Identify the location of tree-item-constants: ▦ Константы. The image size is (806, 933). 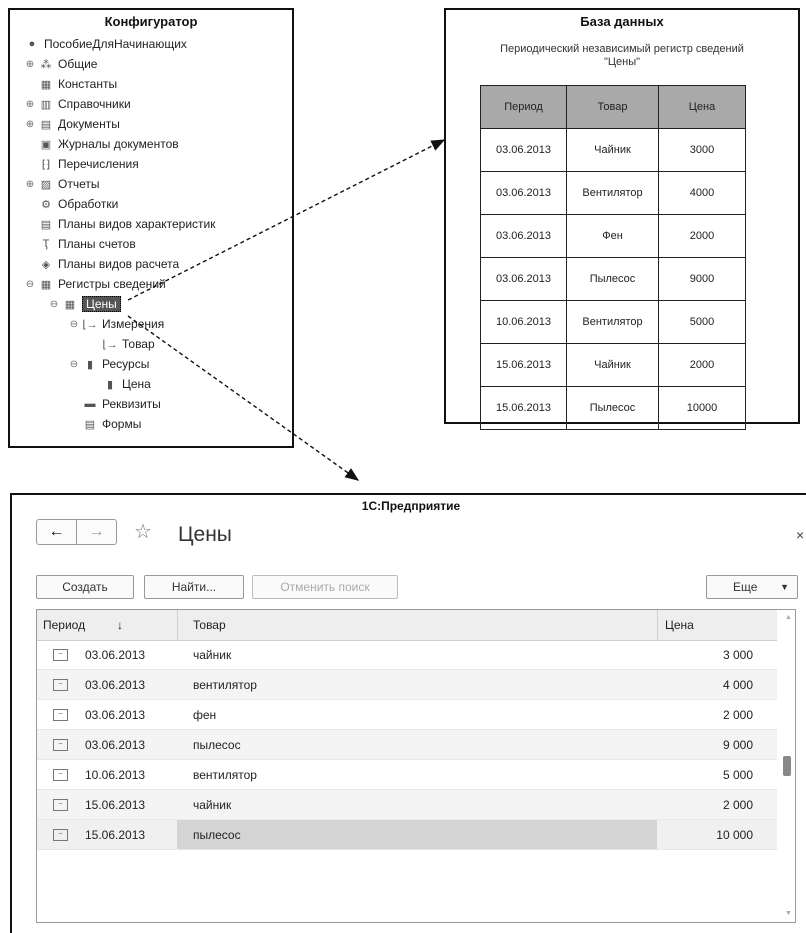
(76, 84).